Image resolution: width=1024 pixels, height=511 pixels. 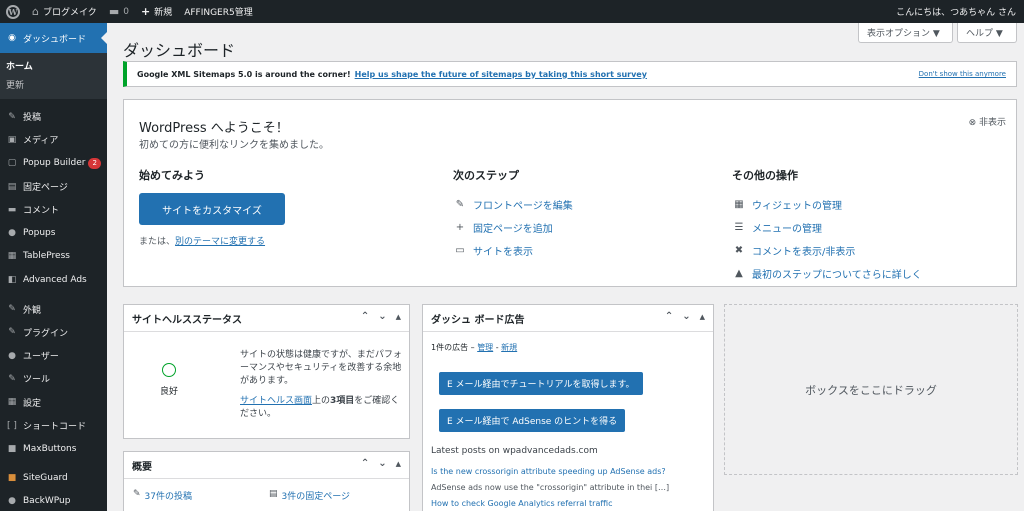 I want to click on edit-front-page-link: フロントページを編集, so click(x=523, y=204).